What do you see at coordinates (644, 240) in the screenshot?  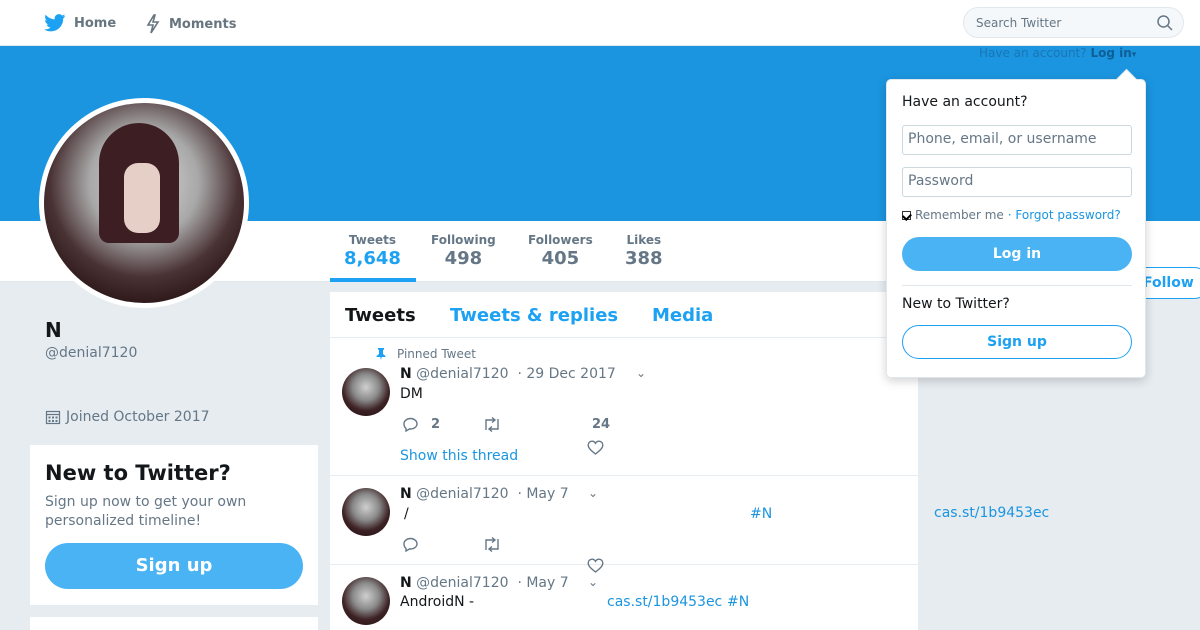 I see `stat-label: Likes` at bounding box center [644, 240].